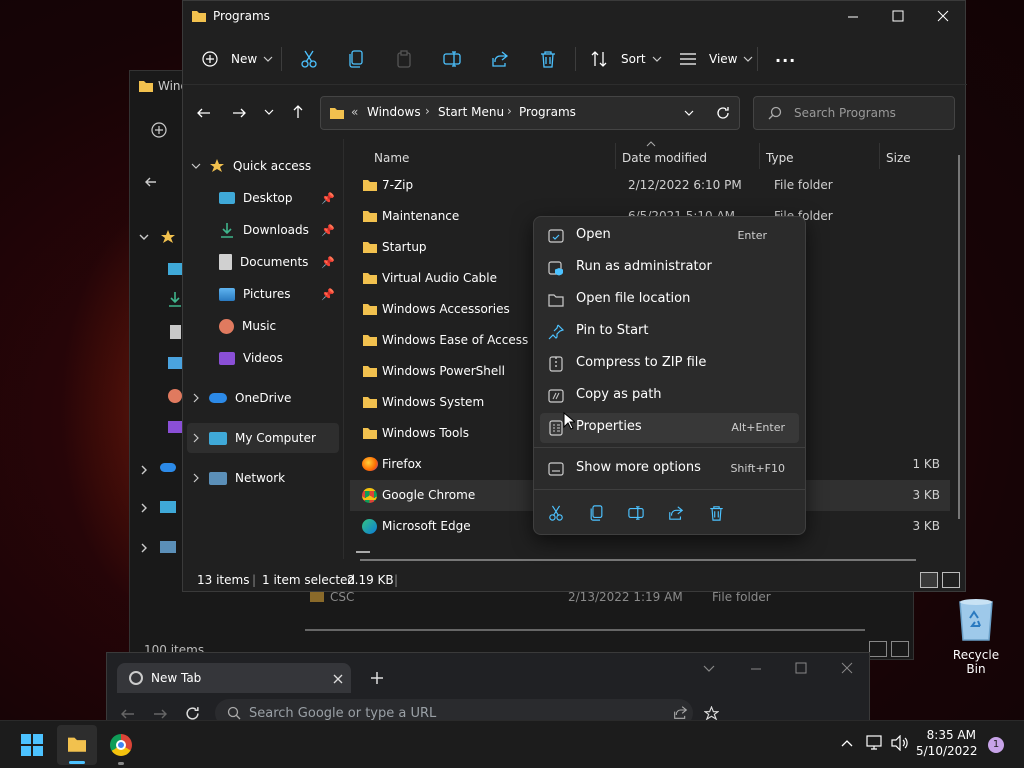 Image resolution: width=1024 pixels, height=768 pixels. What do you see at coordinates (77, 745) in the screenshot?
I see `taskbar-file-explorer` at bounding box center [77, 745].